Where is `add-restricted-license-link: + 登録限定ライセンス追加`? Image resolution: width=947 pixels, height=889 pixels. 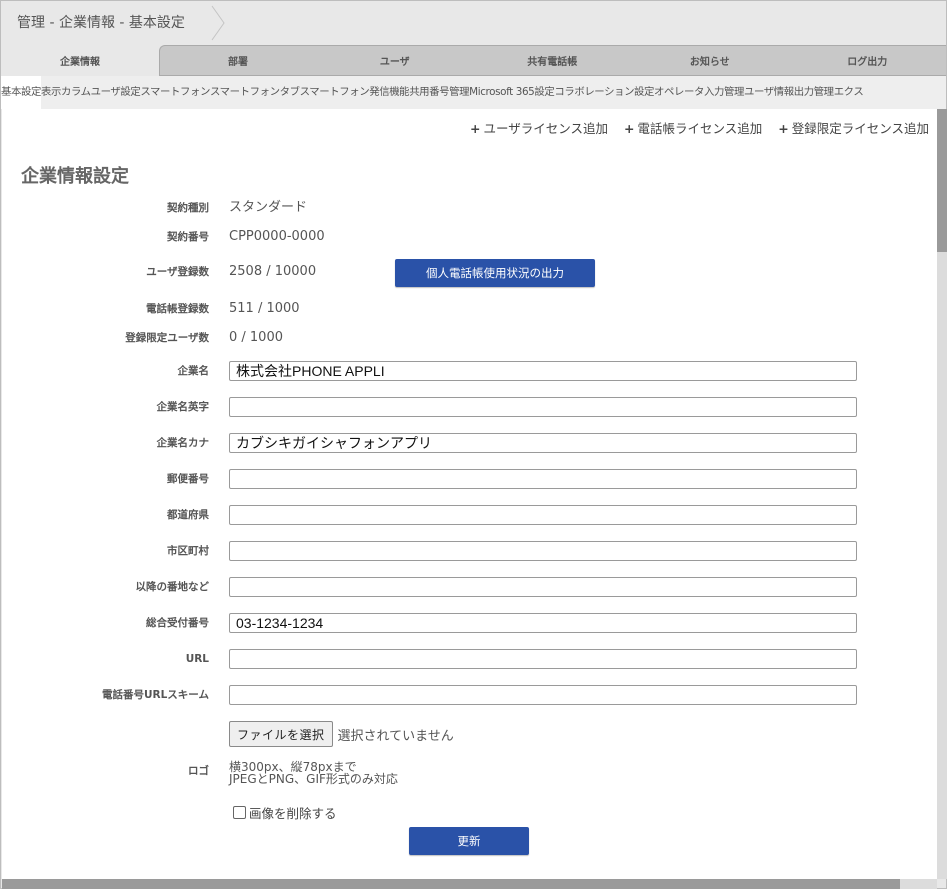 add-restricted-license-link: + 登録限定ライセンス追加 is located at coordinates (853, 127).